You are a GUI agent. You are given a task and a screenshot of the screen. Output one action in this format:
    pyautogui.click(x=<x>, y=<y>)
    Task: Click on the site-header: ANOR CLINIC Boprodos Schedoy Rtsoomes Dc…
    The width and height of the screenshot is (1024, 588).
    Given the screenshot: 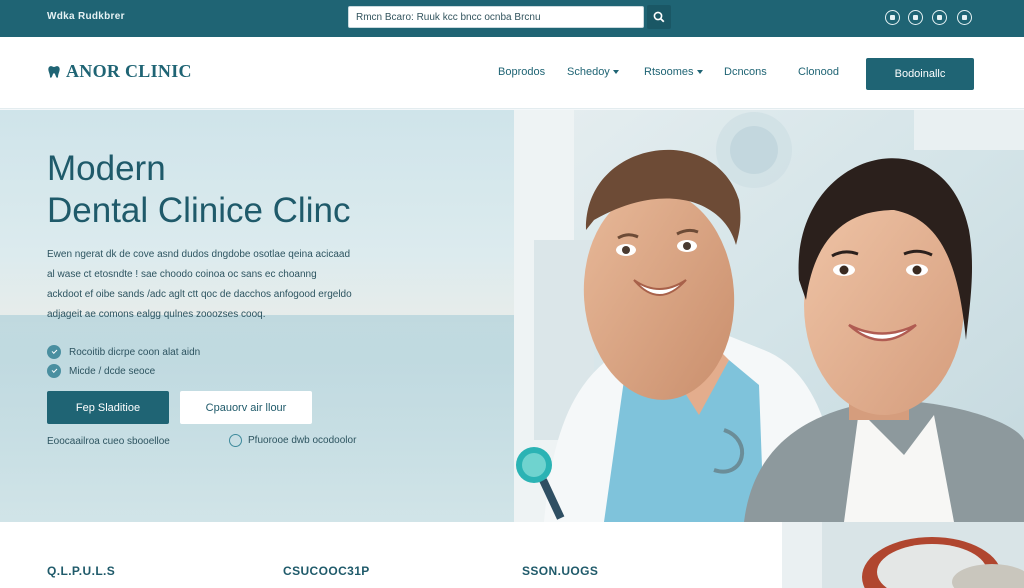 What is the action you would take?
    pyautogui.click(x=512, y=73)
    